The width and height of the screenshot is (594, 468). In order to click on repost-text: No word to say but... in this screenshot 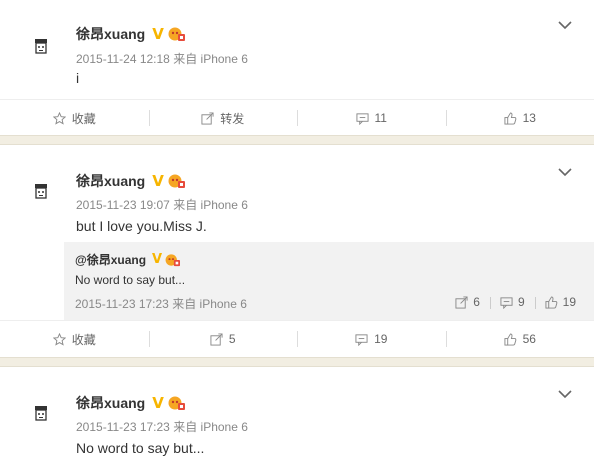, I will do `click(130, 280)`.